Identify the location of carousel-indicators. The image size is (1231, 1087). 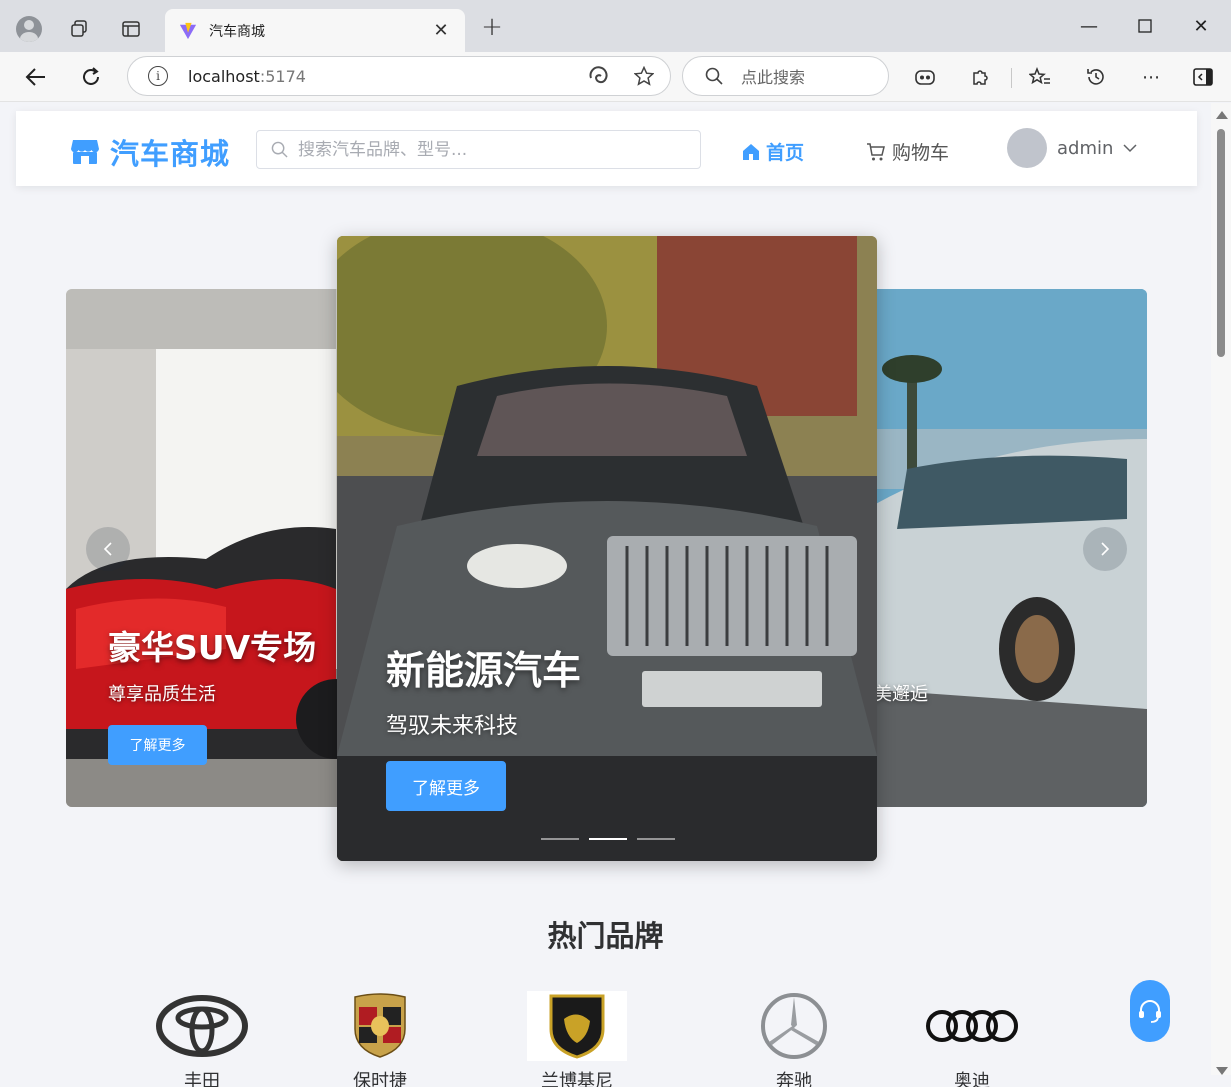
(608, 839).